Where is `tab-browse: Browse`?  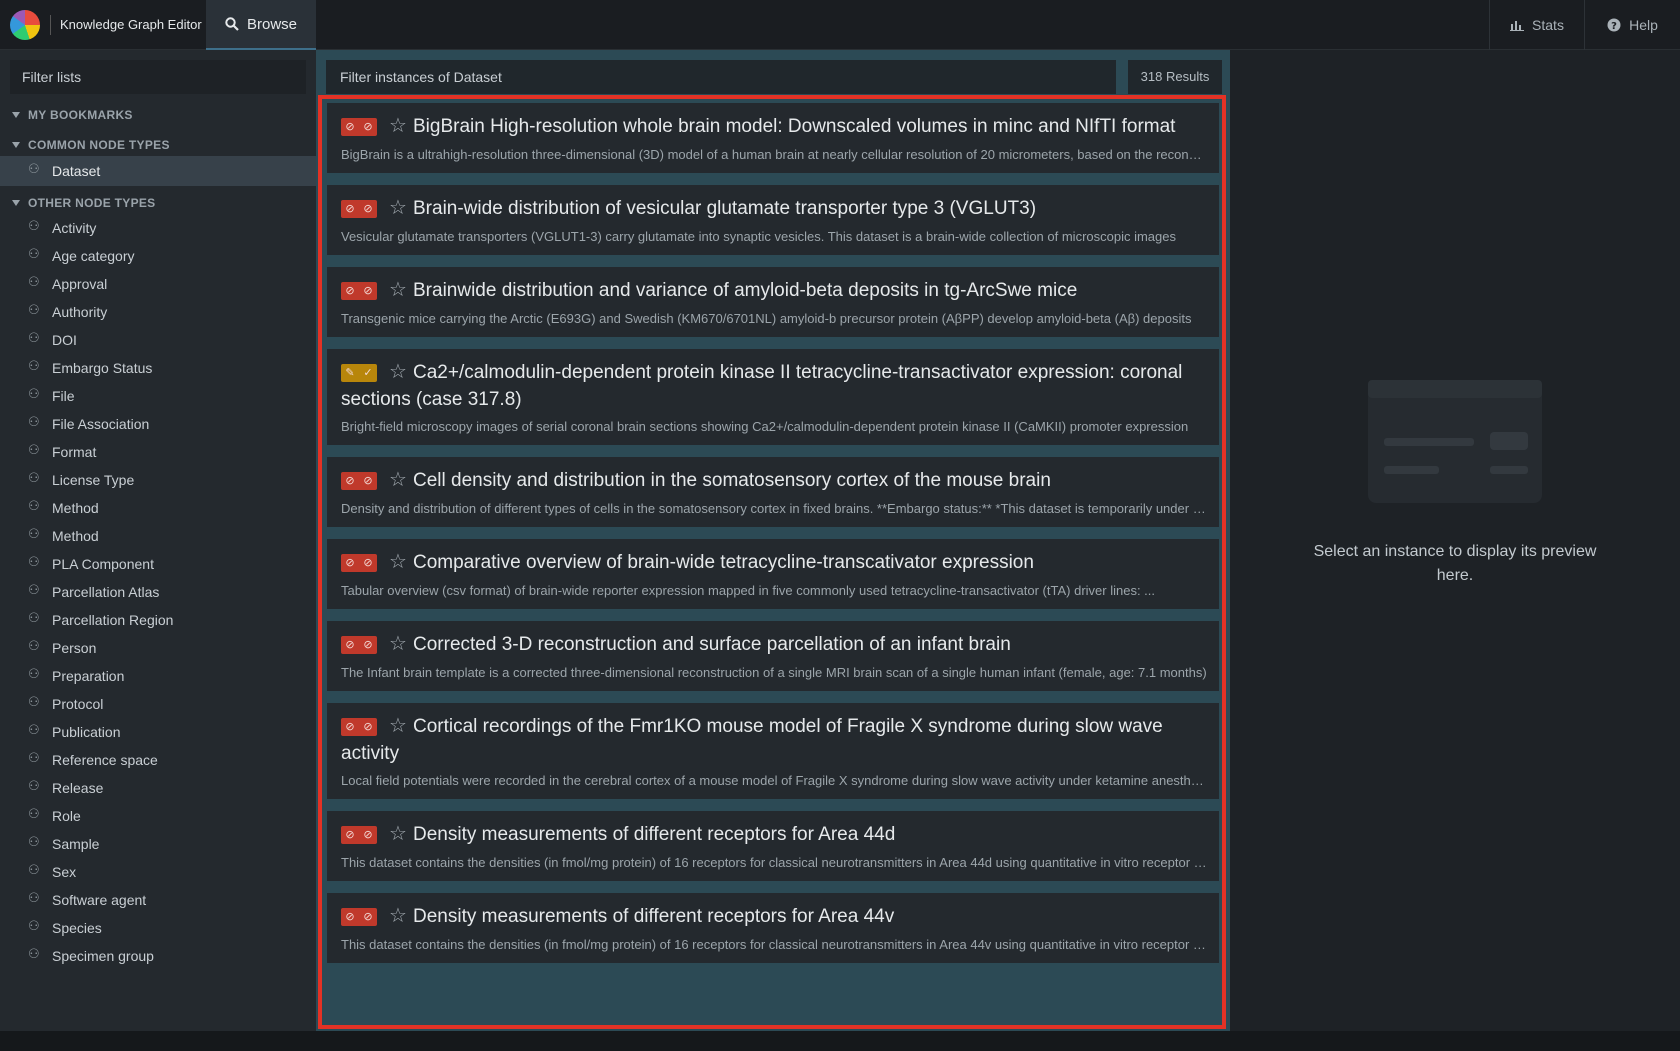
tab-browse: Browse is located at coordinates (261, 25).